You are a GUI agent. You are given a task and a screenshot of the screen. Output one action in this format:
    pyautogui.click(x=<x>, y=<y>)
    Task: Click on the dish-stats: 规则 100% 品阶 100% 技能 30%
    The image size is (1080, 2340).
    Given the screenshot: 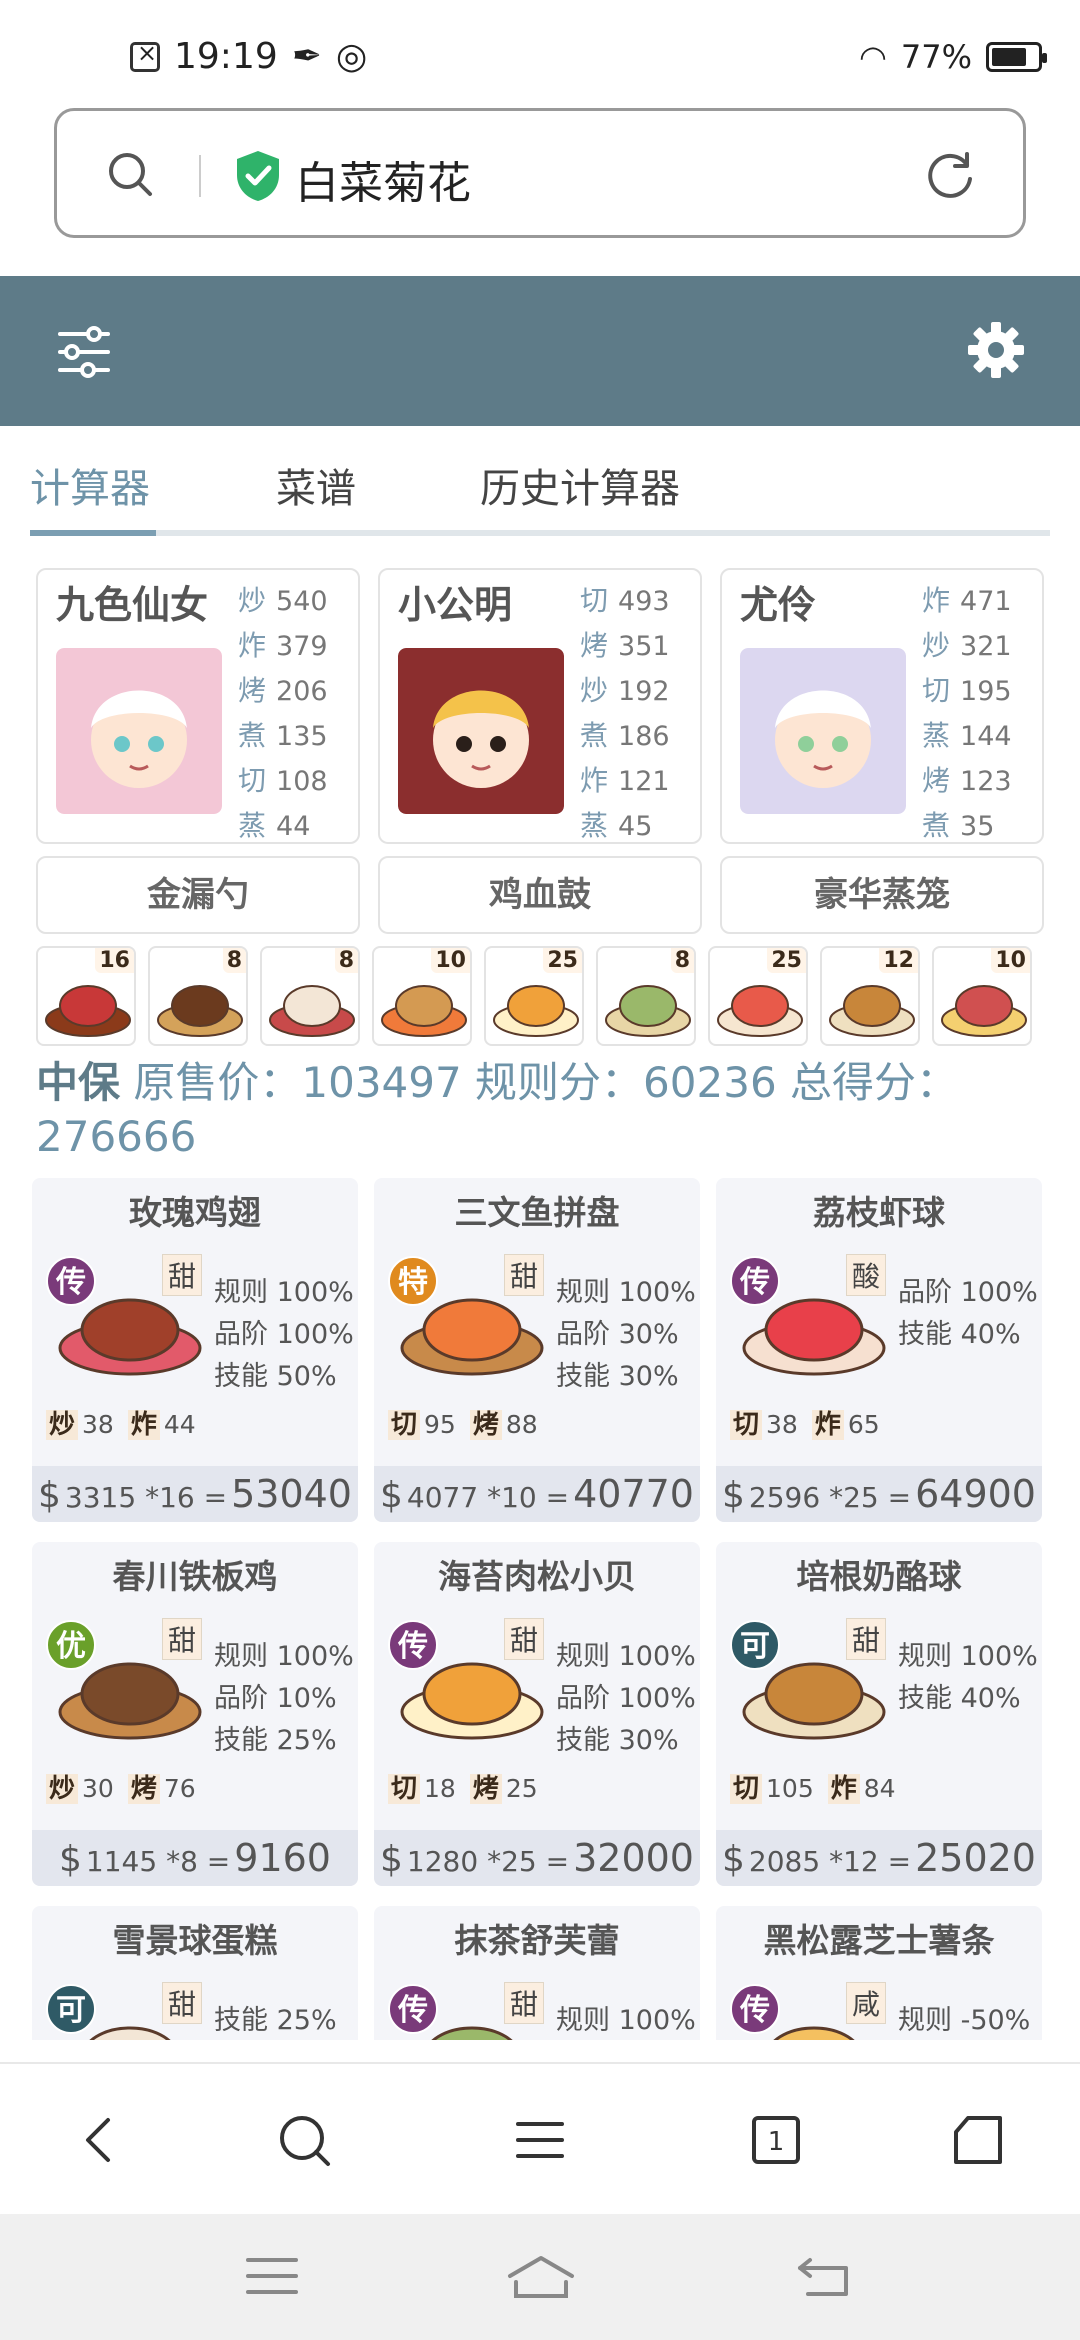 What is the action you would take?
    pyautogui.click(x=626, y=1699)
    